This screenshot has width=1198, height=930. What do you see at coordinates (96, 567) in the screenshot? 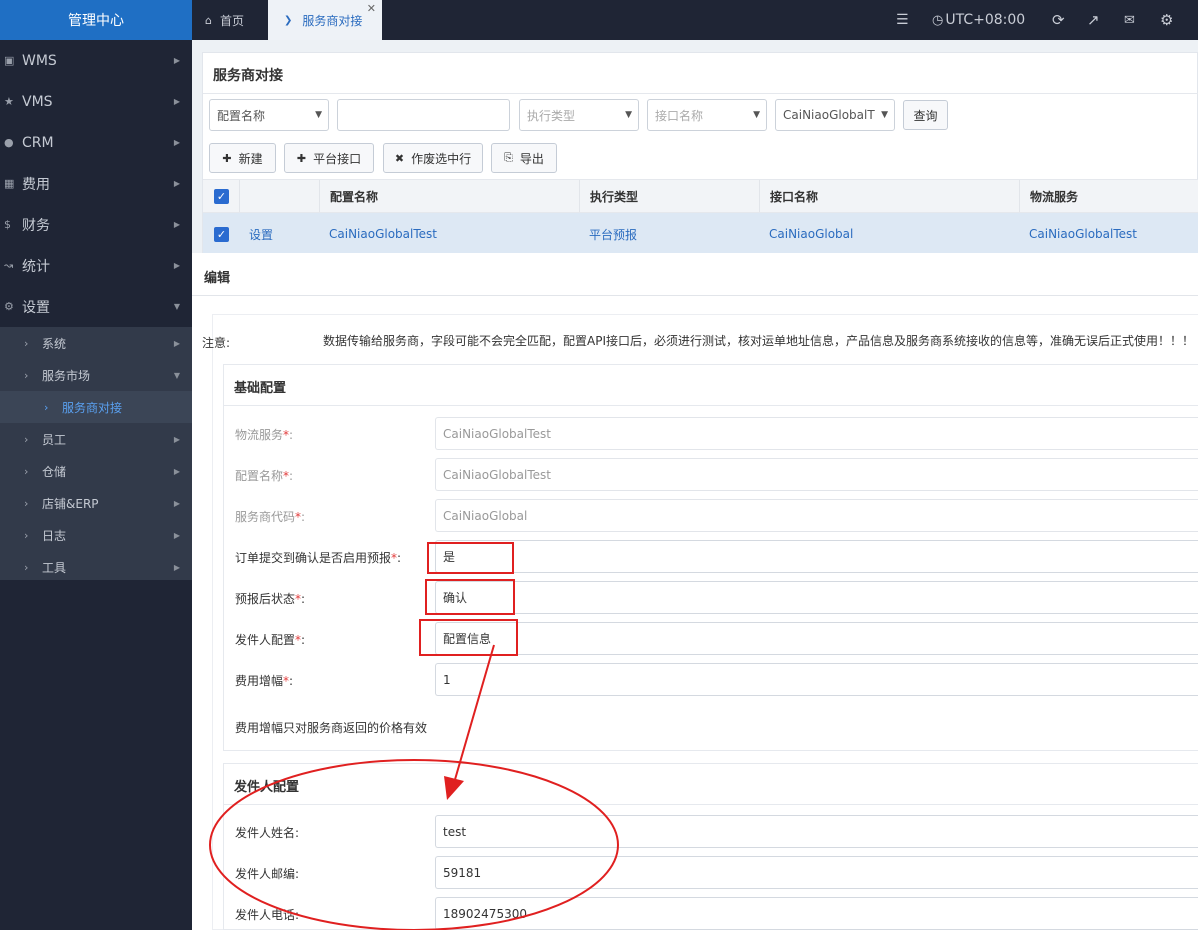
I see `sidebar-item-tools: › 工具 ▶` at bounding box center [96, 567].